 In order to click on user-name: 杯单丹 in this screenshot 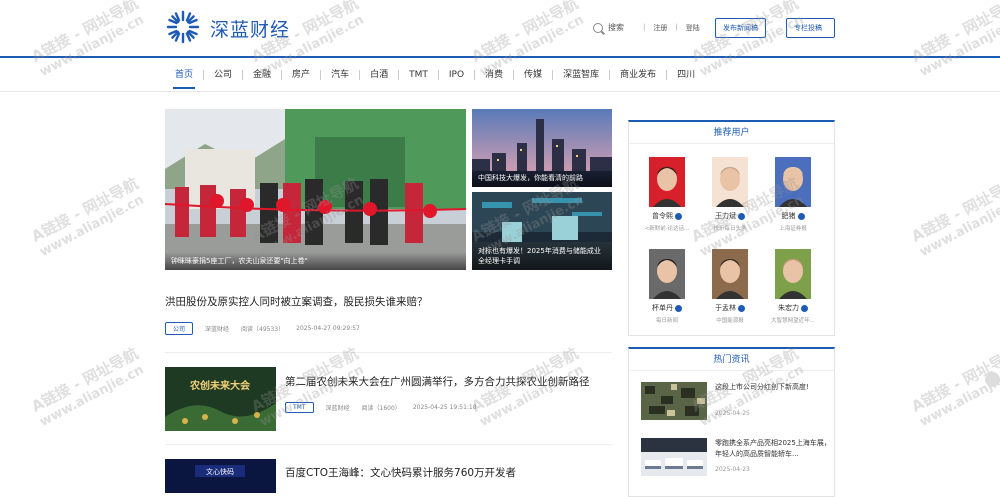, I will do `click(667, 308)`.